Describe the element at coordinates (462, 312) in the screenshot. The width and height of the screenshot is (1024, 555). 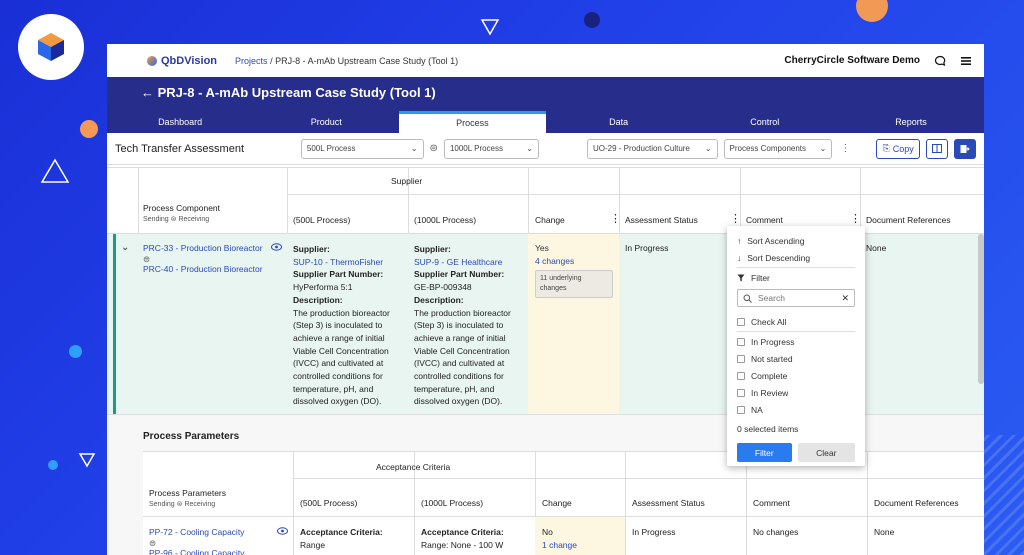
I see `receiving-description-line: The production bioreactor` at that location.